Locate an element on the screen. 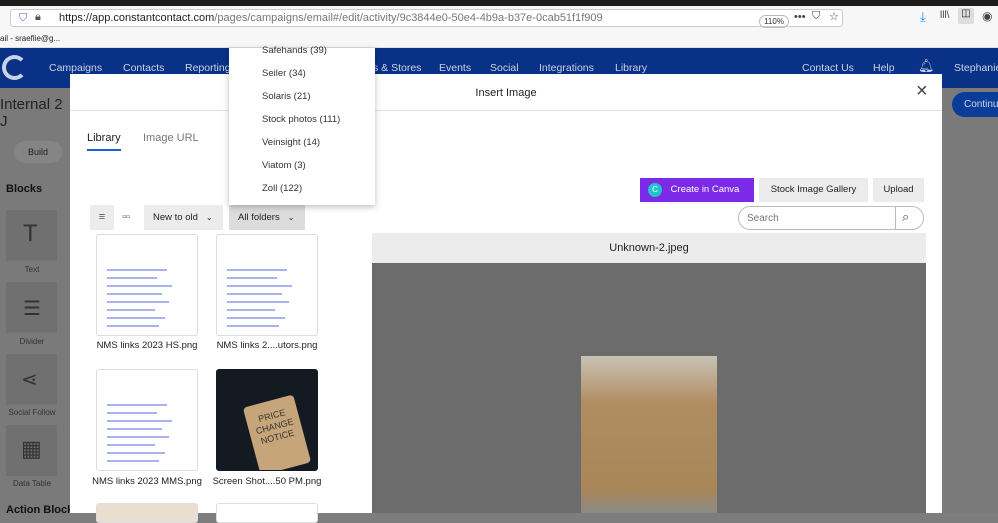 The width and height of the screenshot is (998, 523). search-icon: ⌕ is located at coordinates (905, 217).